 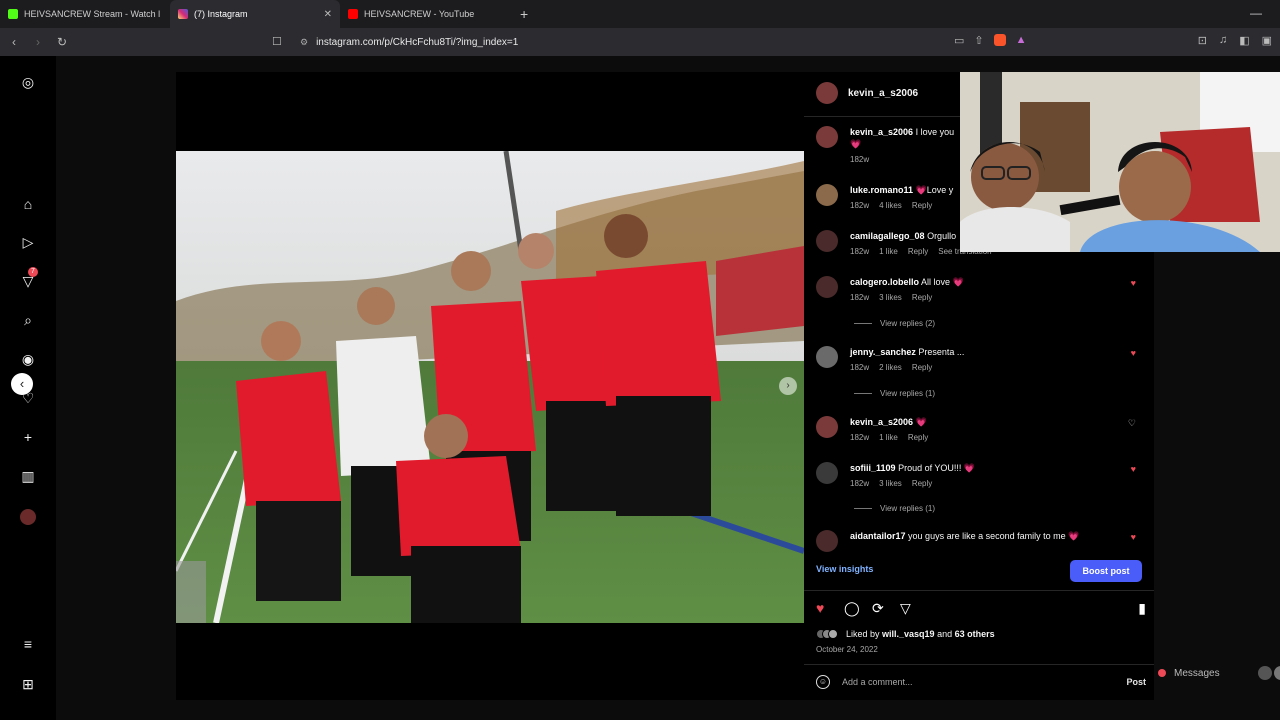 I want to click on liked-by-row: Liked by will._vasq19 and 63 others, so click(x=905, y=634).